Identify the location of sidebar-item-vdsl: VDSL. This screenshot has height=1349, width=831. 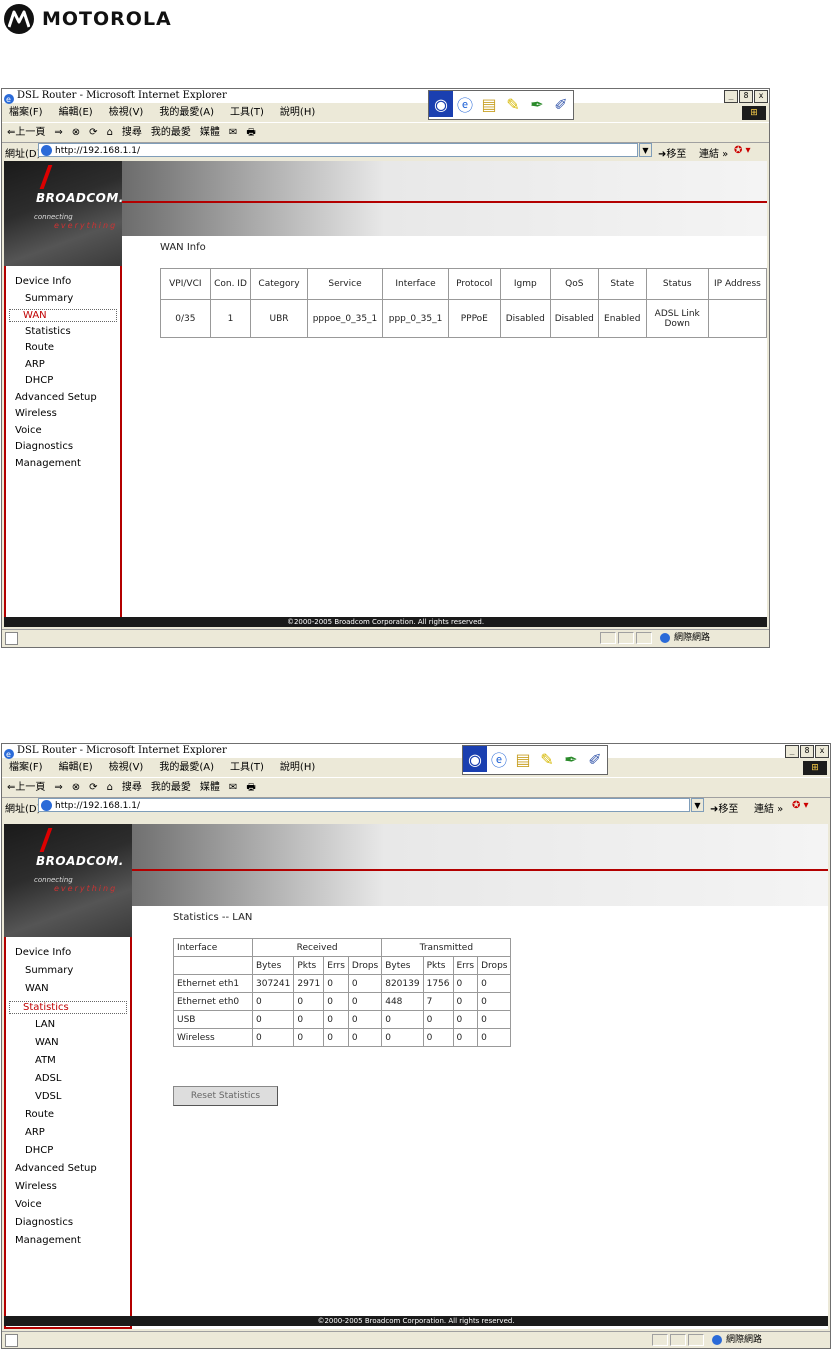
(48, 1096).